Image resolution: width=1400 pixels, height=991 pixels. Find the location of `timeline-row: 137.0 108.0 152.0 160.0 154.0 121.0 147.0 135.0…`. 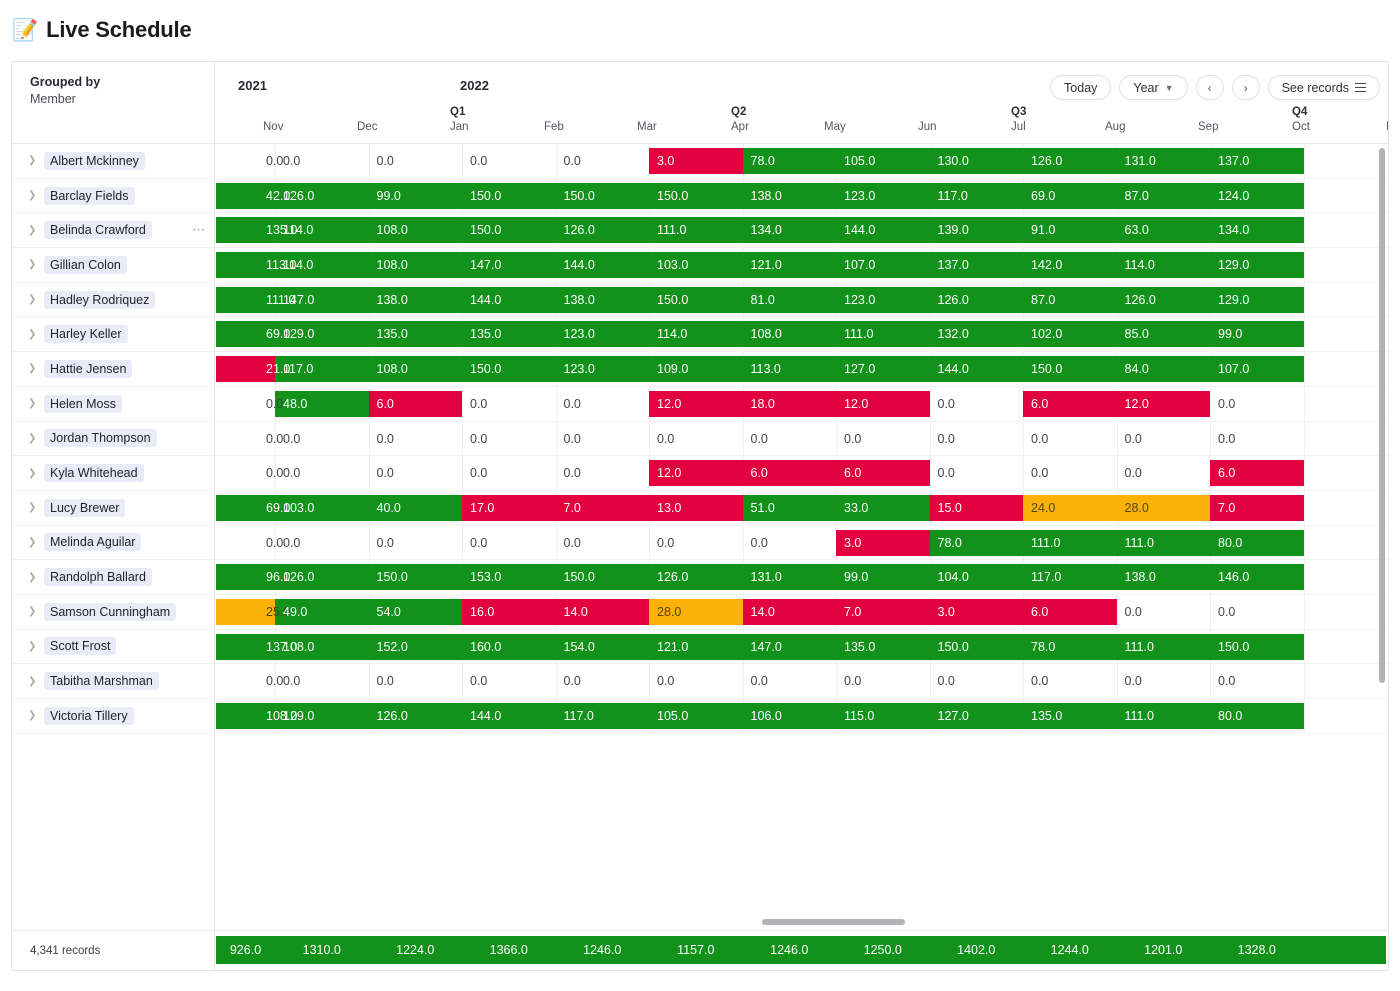

timeline-row: 137.0 108.0 152.0 160.0 154.0 121.0 147.0 135.0… is located at coordinates (802, 647).